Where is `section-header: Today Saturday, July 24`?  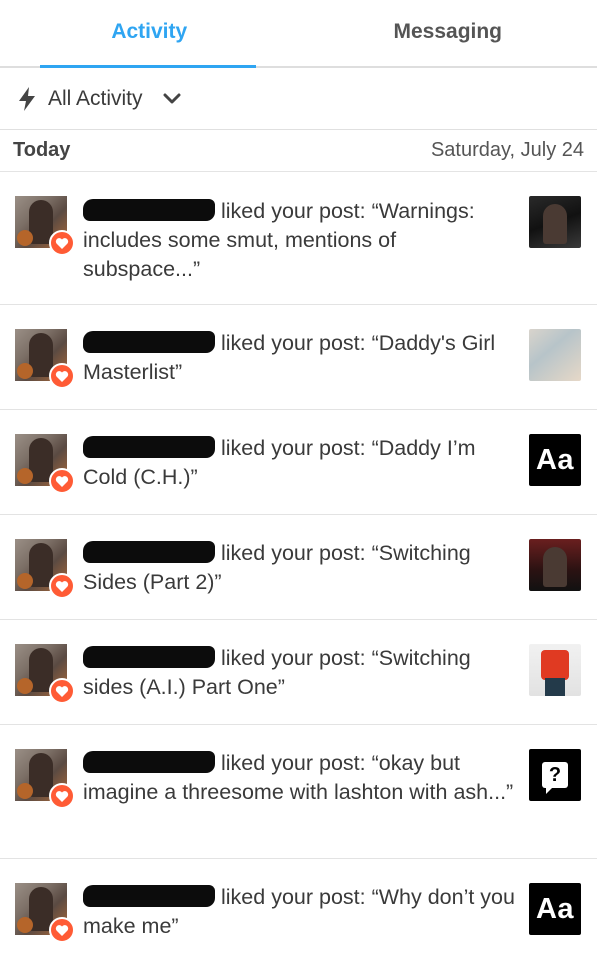
section-header: Today Saturday, July 24 is located at coordinates (298, 151).